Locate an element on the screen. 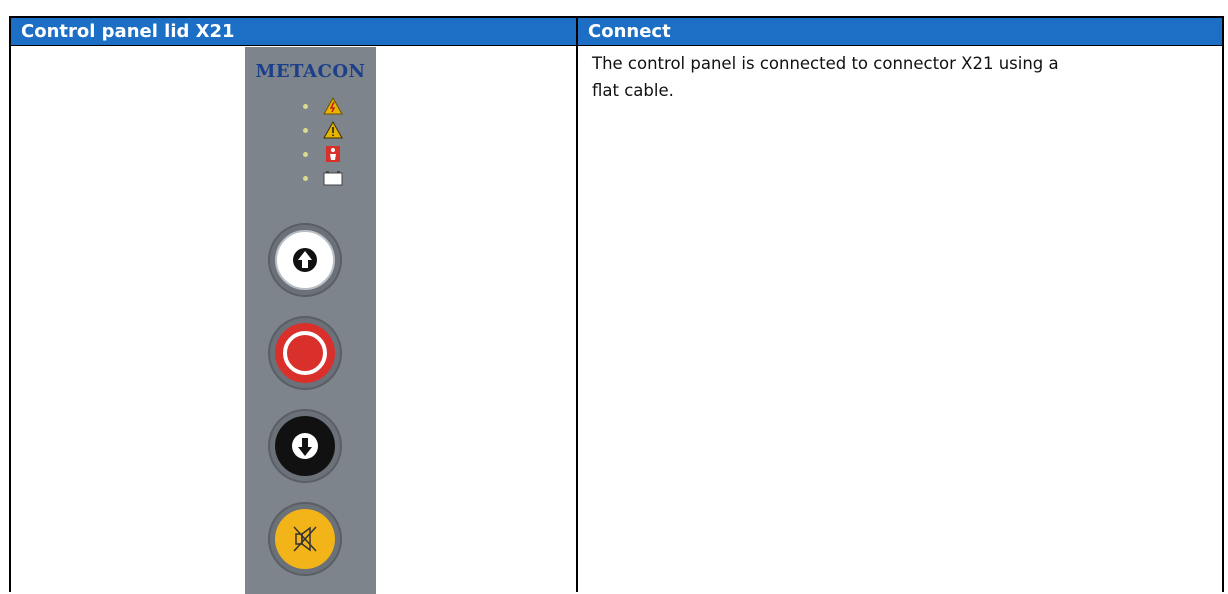  column-header-control-panel: Control panel lid X21 is located at coordinates (293, 32).